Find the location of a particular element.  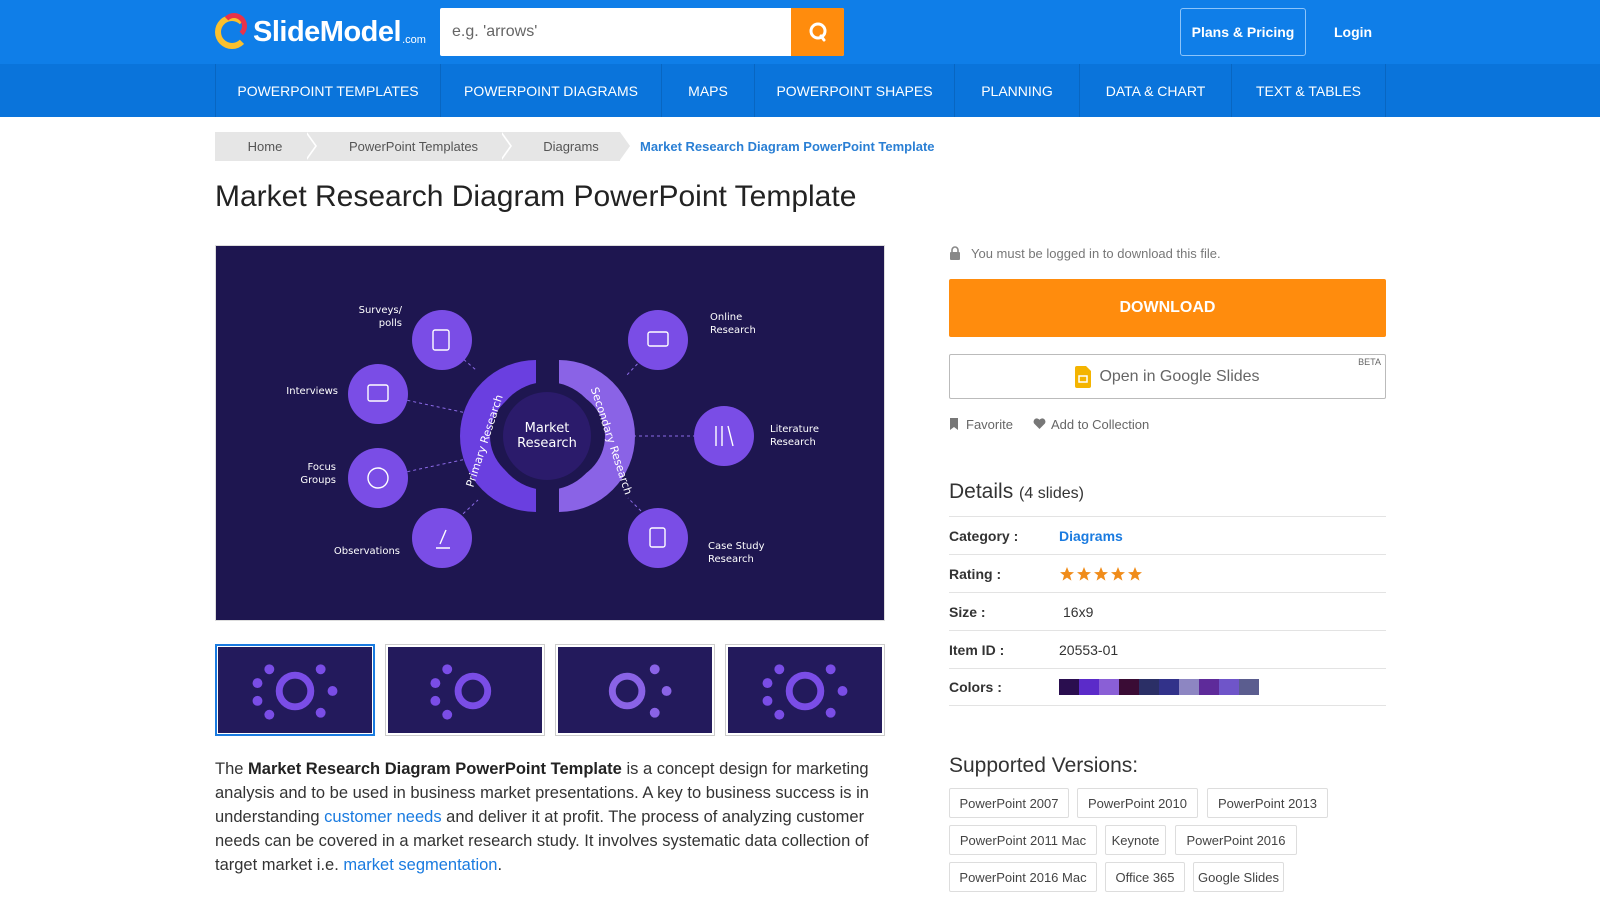

item-actions: Favorite Add to Collection is located at coordinates (1059, 424).